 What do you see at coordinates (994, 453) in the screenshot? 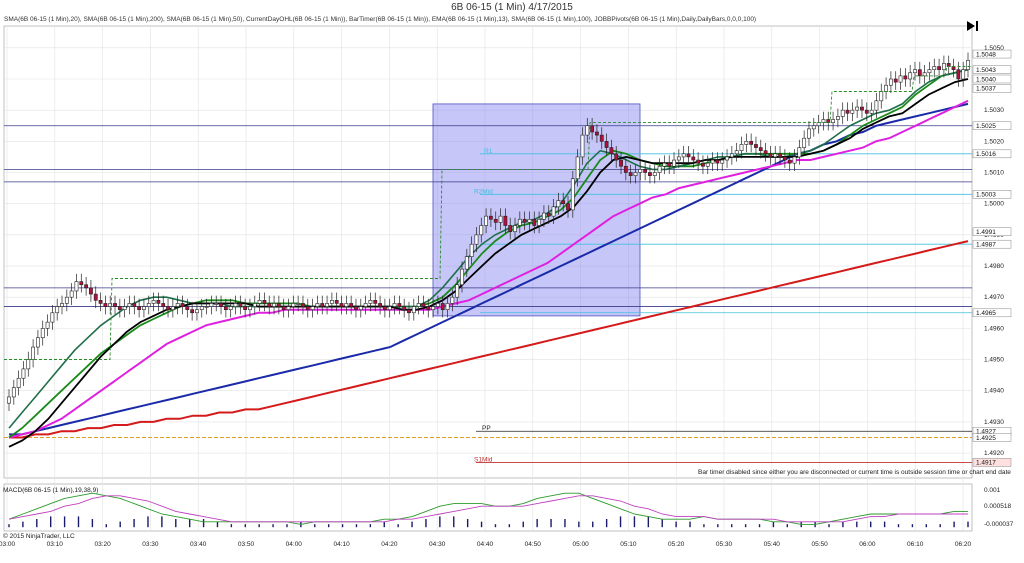
I see `y-tick-label: 1.4920` at bounding box center [994, 453].